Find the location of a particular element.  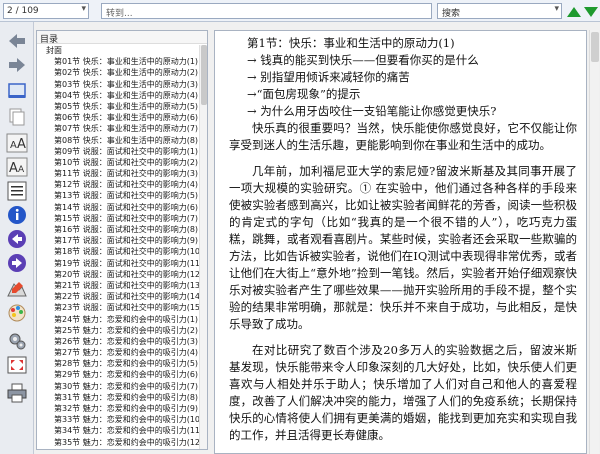

page-indicator: 2 / 109 ▾ is located at coordinates (46, 11).